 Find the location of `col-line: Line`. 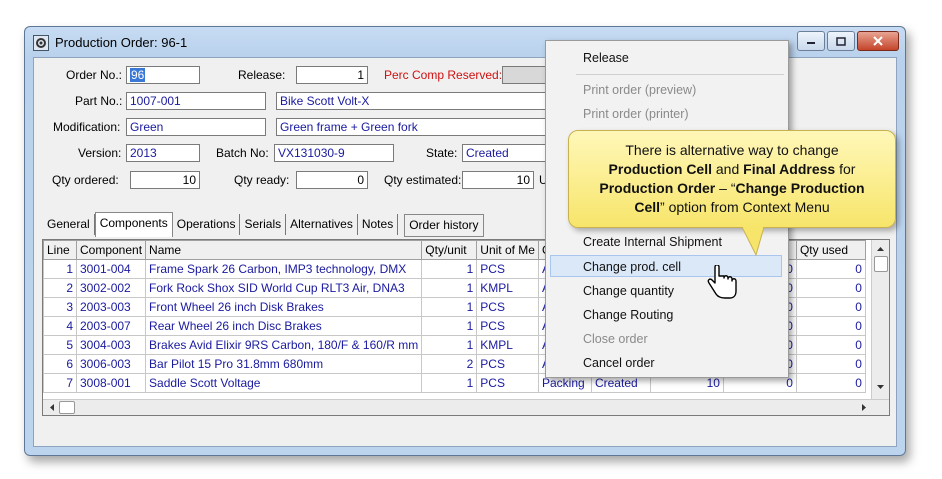

col-line: Line is located at coordinates (60, 250).